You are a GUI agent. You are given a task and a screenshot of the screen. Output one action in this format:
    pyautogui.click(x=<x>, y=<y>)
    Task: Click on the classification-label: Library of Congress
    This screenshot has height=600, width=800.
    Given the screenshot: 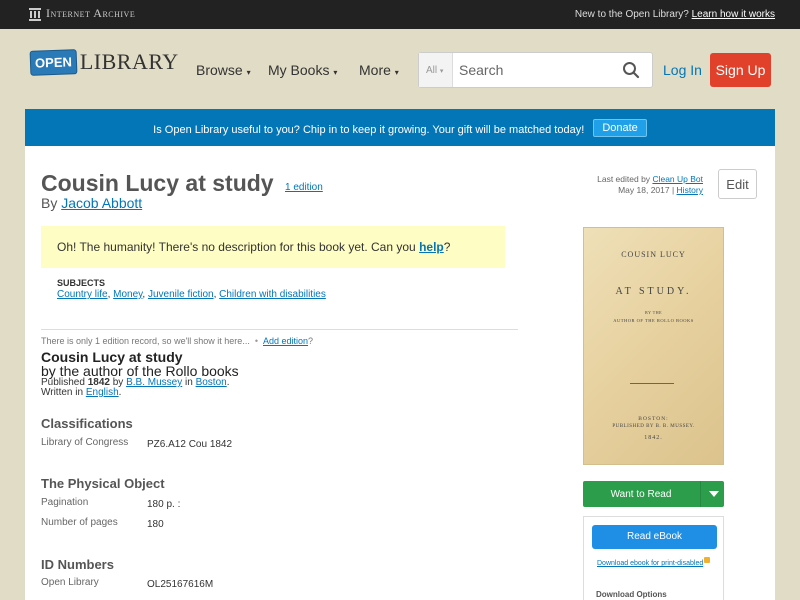 What is the action you would take?
    pyautogui.click(x=85, y=442)
    